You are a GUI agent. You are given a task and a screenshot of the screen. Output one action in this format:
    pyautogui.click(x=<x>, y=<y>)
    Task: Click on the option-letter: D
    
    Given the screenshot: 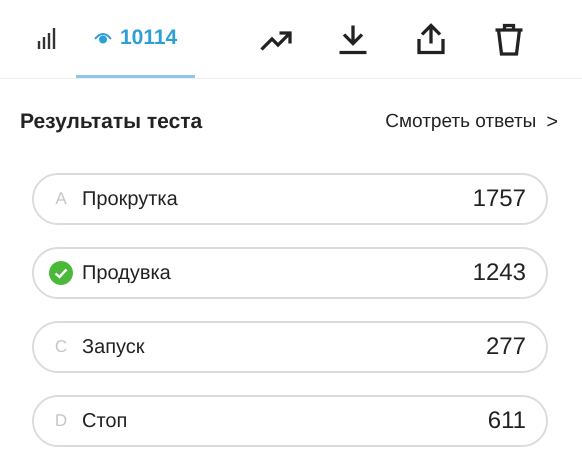 What is the action you would take?
    pyautogui.click(x=61, y=421)
    